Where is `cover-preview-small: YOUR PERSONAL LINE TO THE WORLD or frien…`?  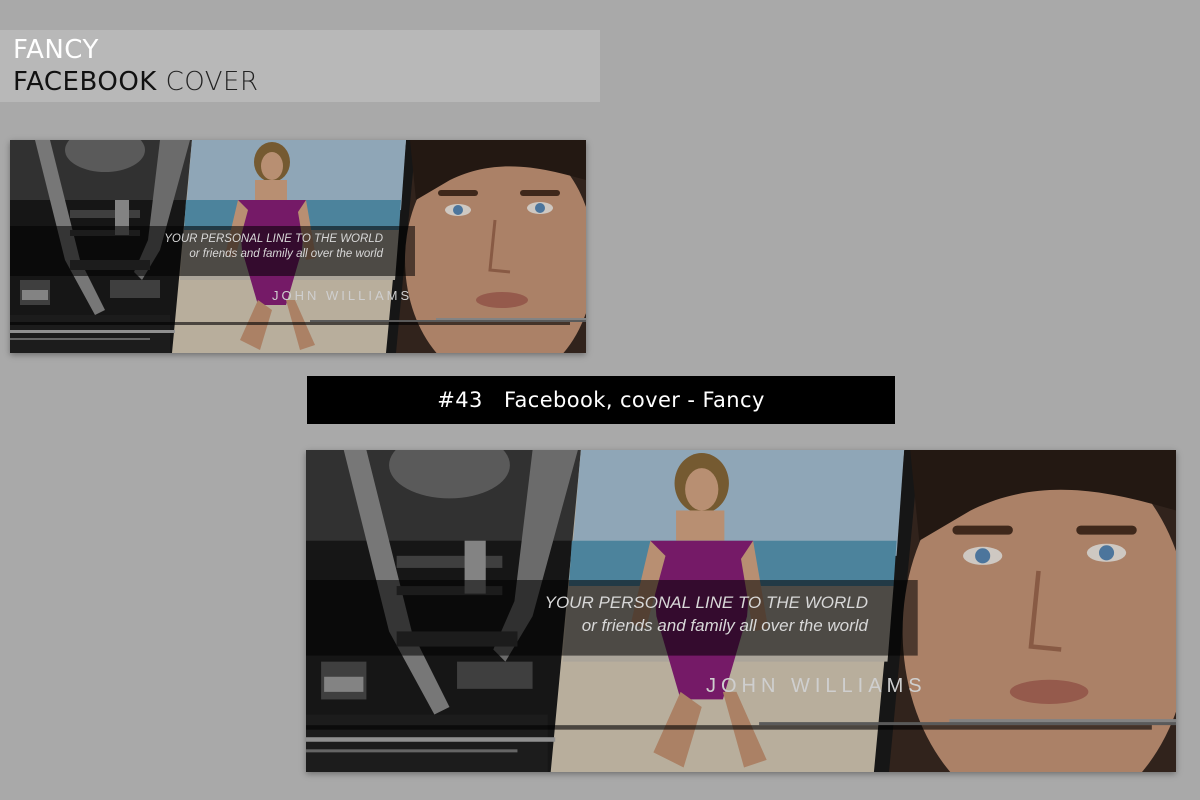 cover-preview-small: YOUR PERSONAL LINE TO THE WORLD or frien… is located at coordinates (298, 246).